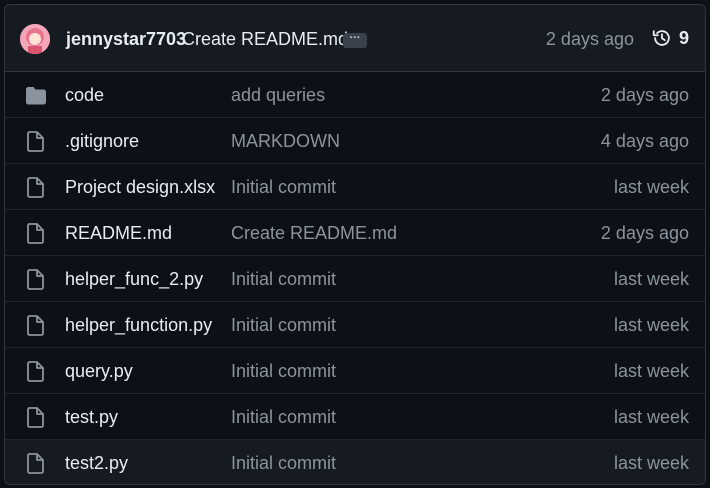 The image size is (710, 488). I want to click on commit-message-link: Create README.md, so click(265, 39).